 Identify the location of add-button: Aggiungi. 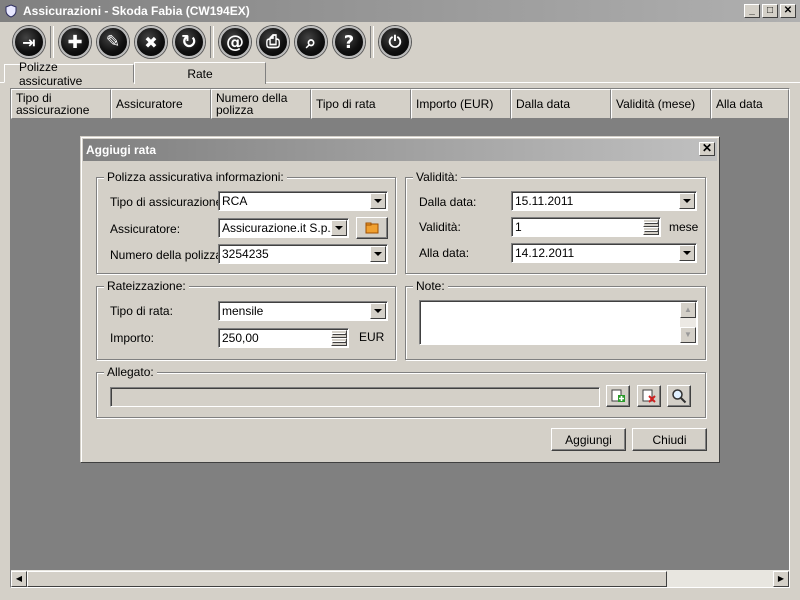
(588, 439).